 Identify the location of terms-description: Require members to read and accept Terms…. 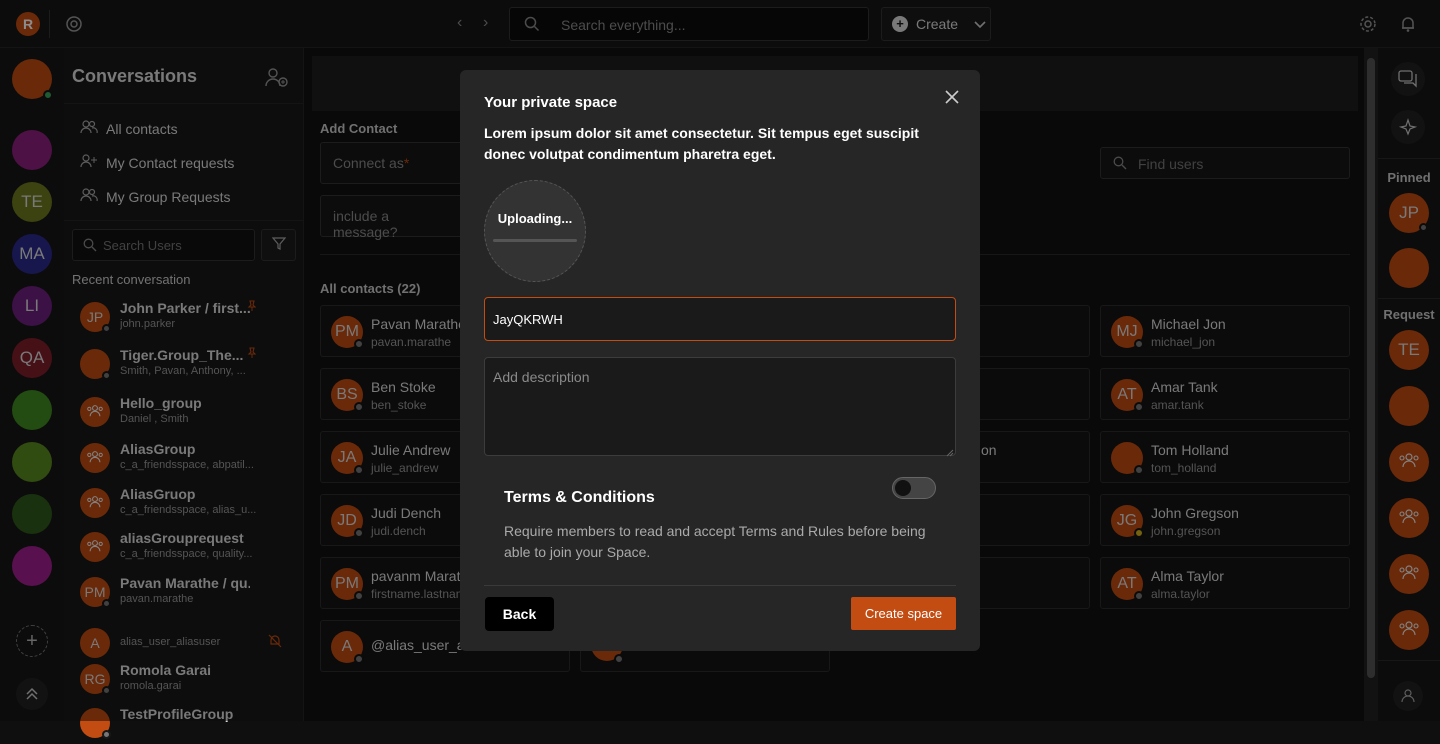
(715, 541).